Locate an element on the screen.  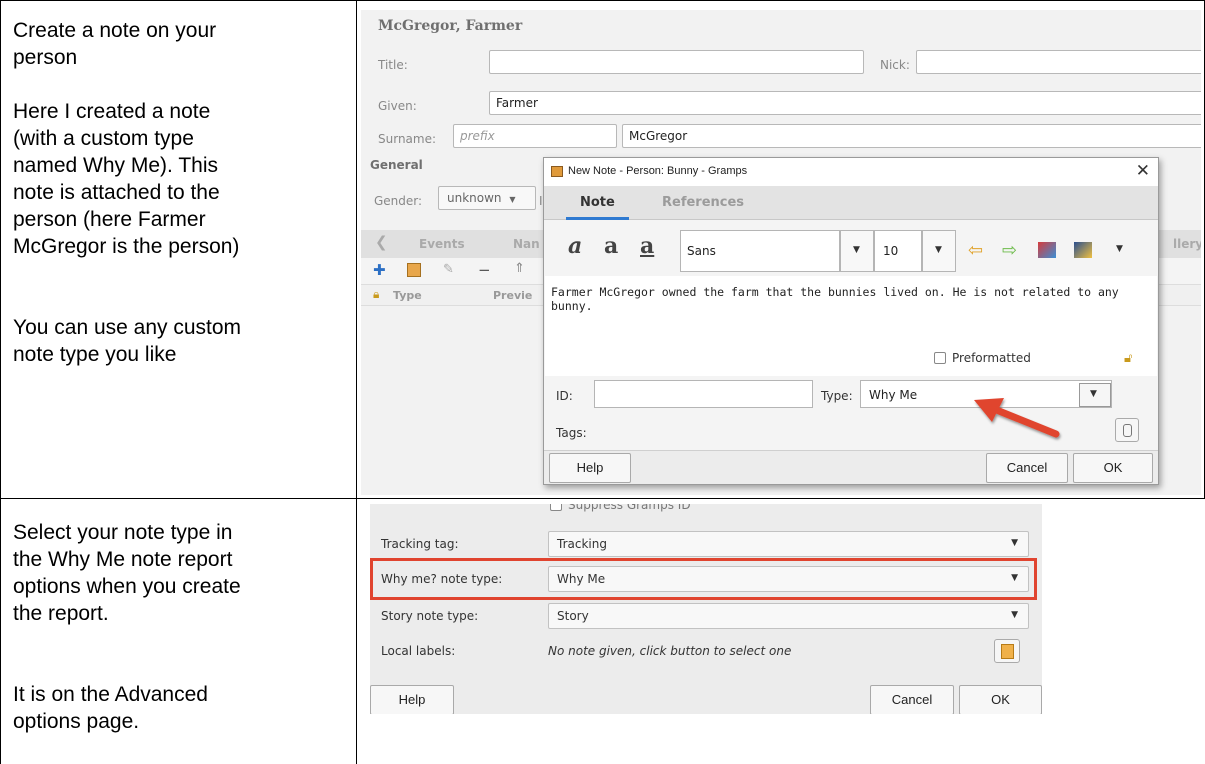
title-input is located at coordinates (676, 62).